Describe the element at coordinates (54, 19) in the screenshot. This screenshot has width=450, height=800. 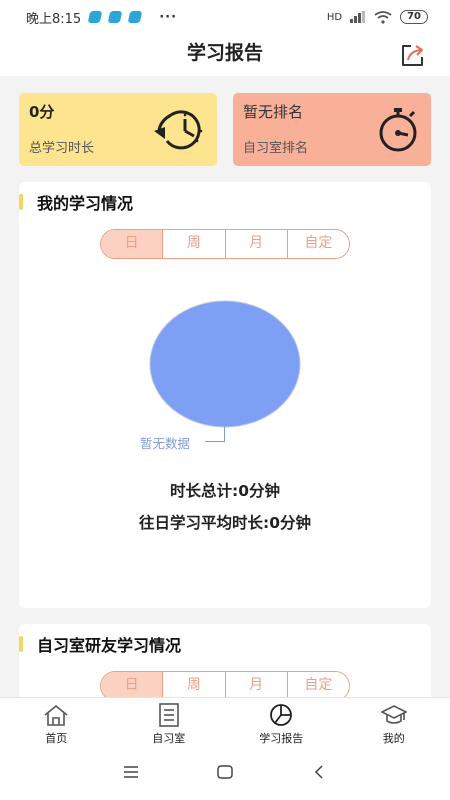
I see `status-time: 晚上8:15` at that location.